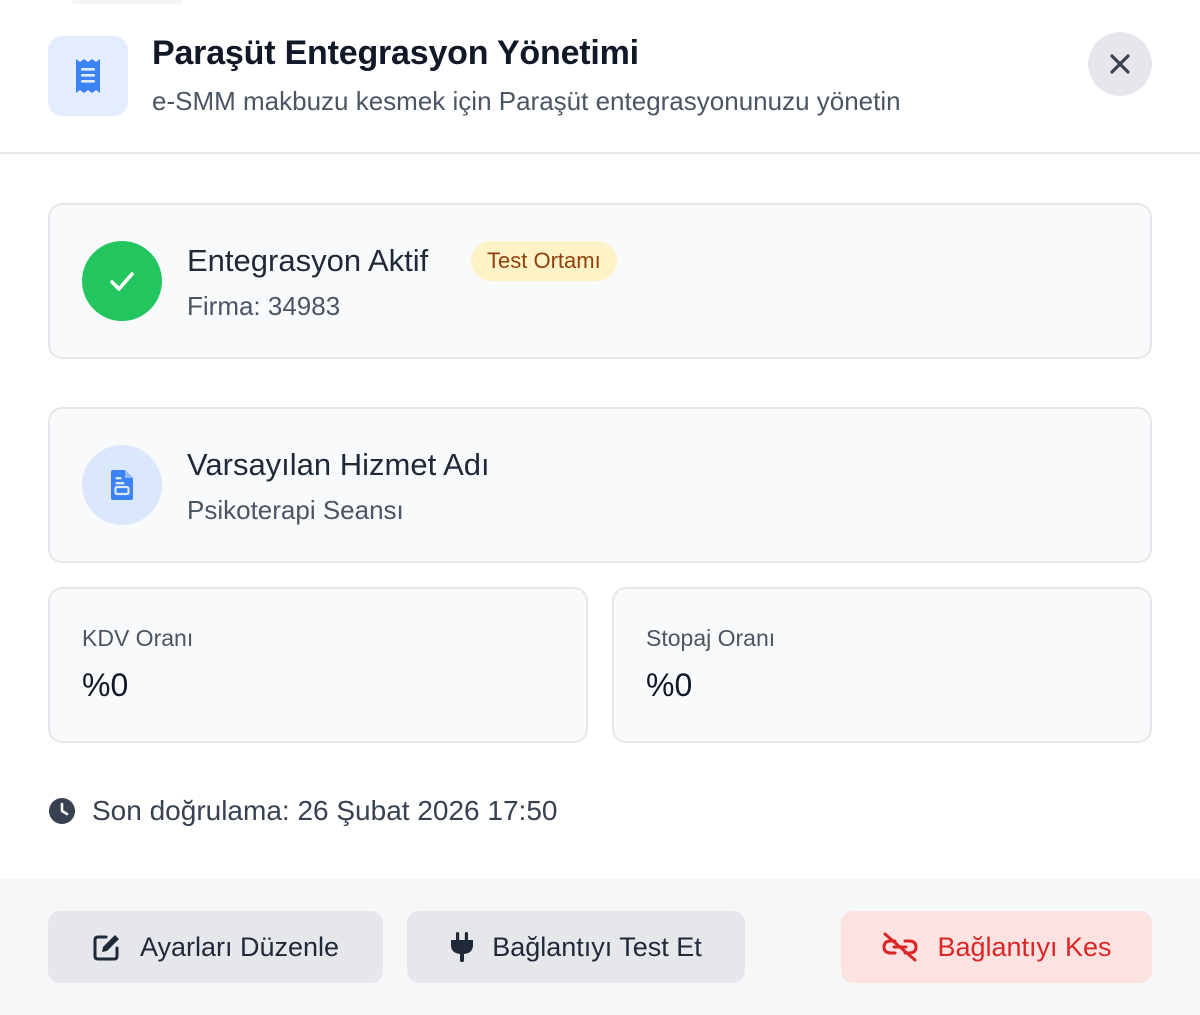 The width and height of the screenshot is (1200, 1015). I want to click on default-service-value: Psikoterapi Seansı, so click(295, 510).